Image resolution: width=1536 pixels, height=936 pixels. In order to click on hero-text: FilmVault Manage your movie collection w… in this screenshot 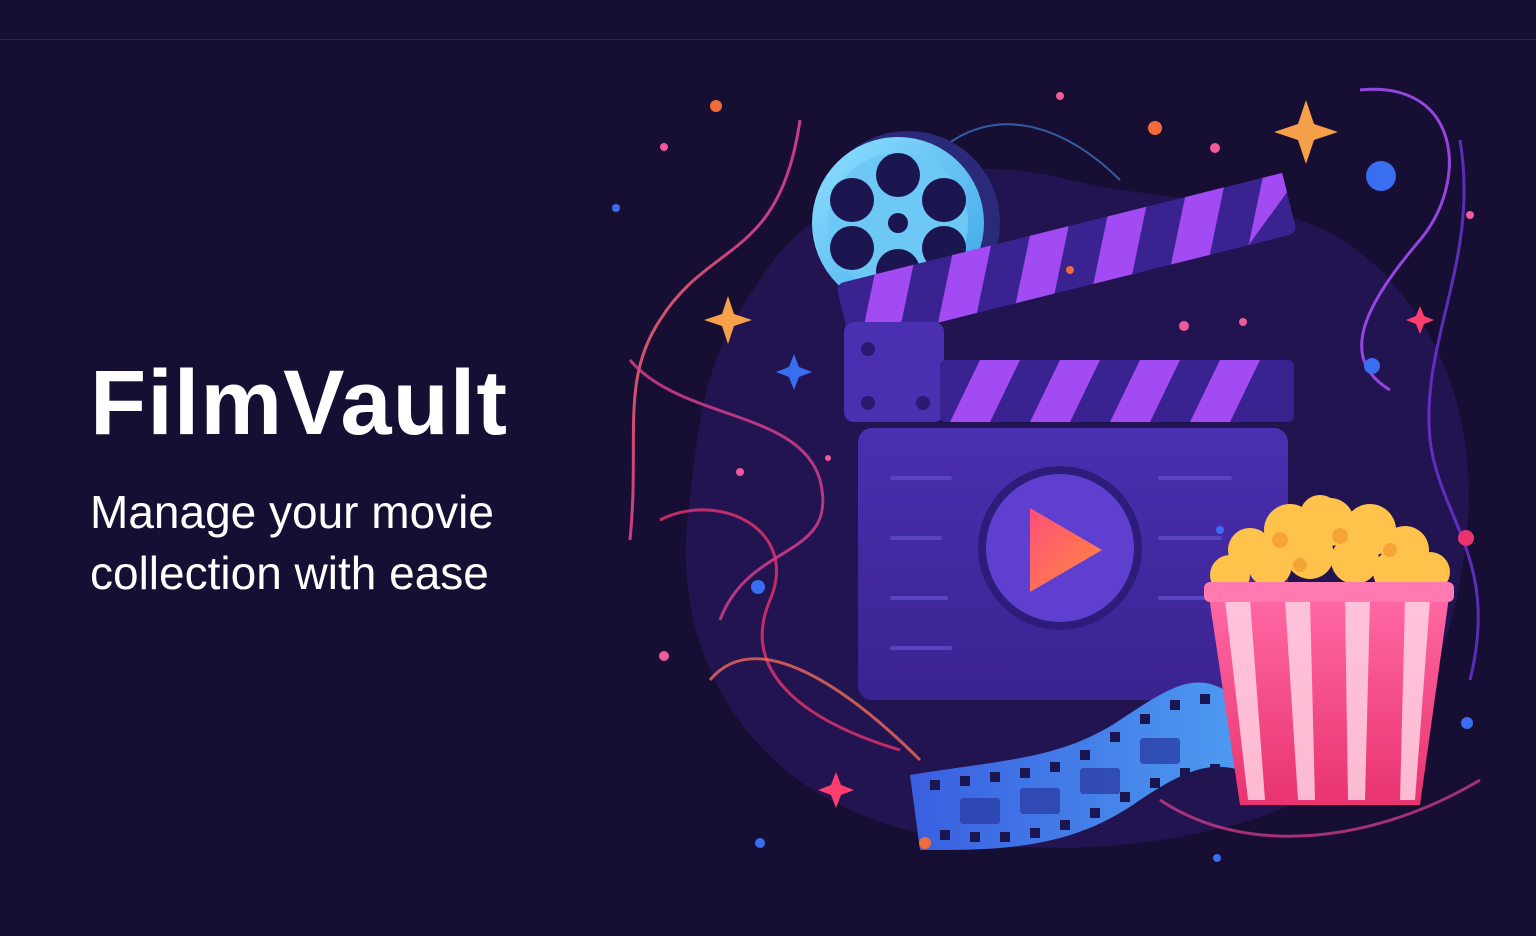, I will do `click(370, 479)`.